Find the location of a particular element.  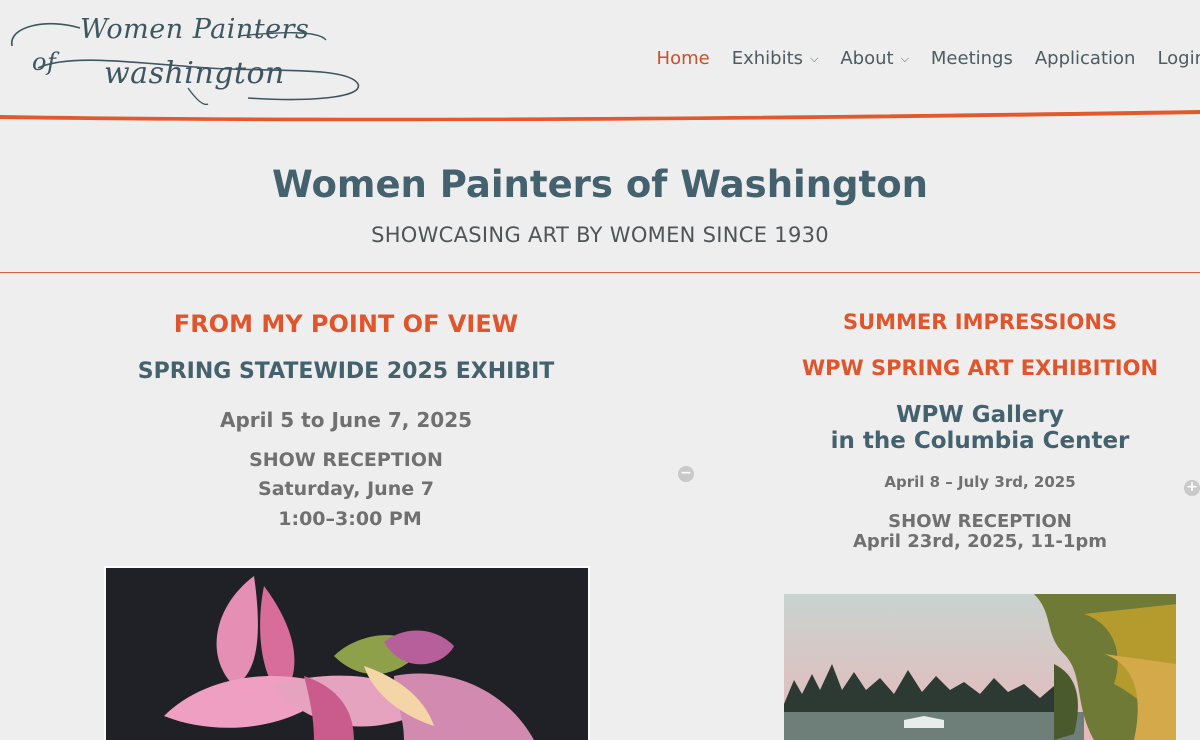

nav-about-label: About is located at coordinates (867, 58).